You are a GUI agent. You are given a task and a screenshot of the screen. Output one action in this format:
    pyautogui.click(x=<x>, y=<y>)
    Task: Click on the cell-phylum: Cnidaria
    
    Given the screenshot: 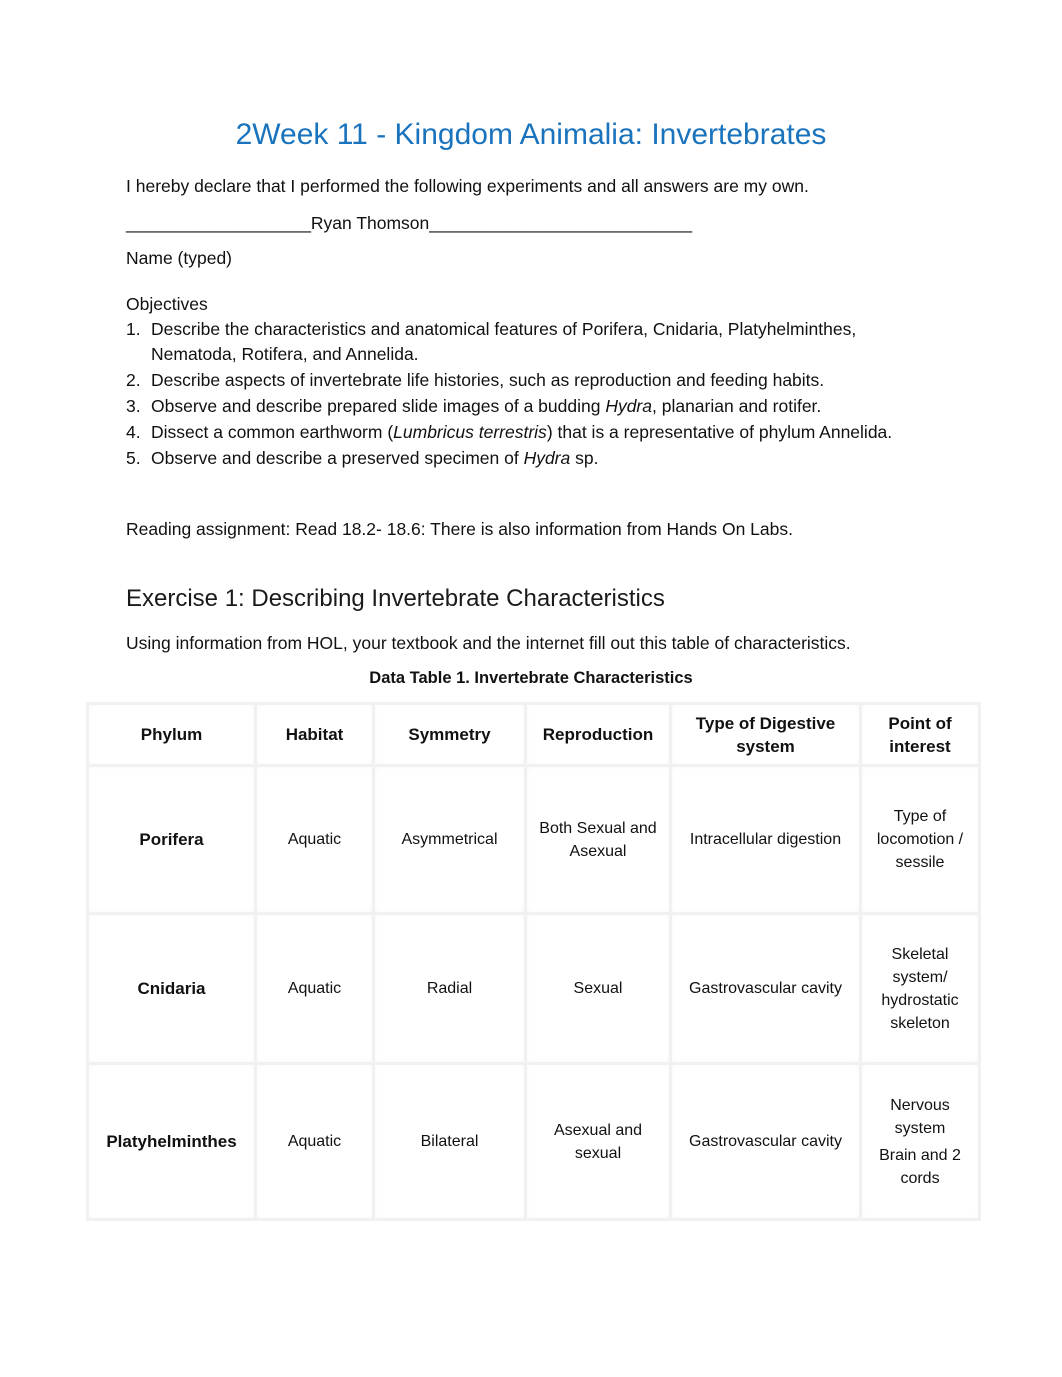 What is the action you would take?
    pyautogui.click(x=171, y=988)
    